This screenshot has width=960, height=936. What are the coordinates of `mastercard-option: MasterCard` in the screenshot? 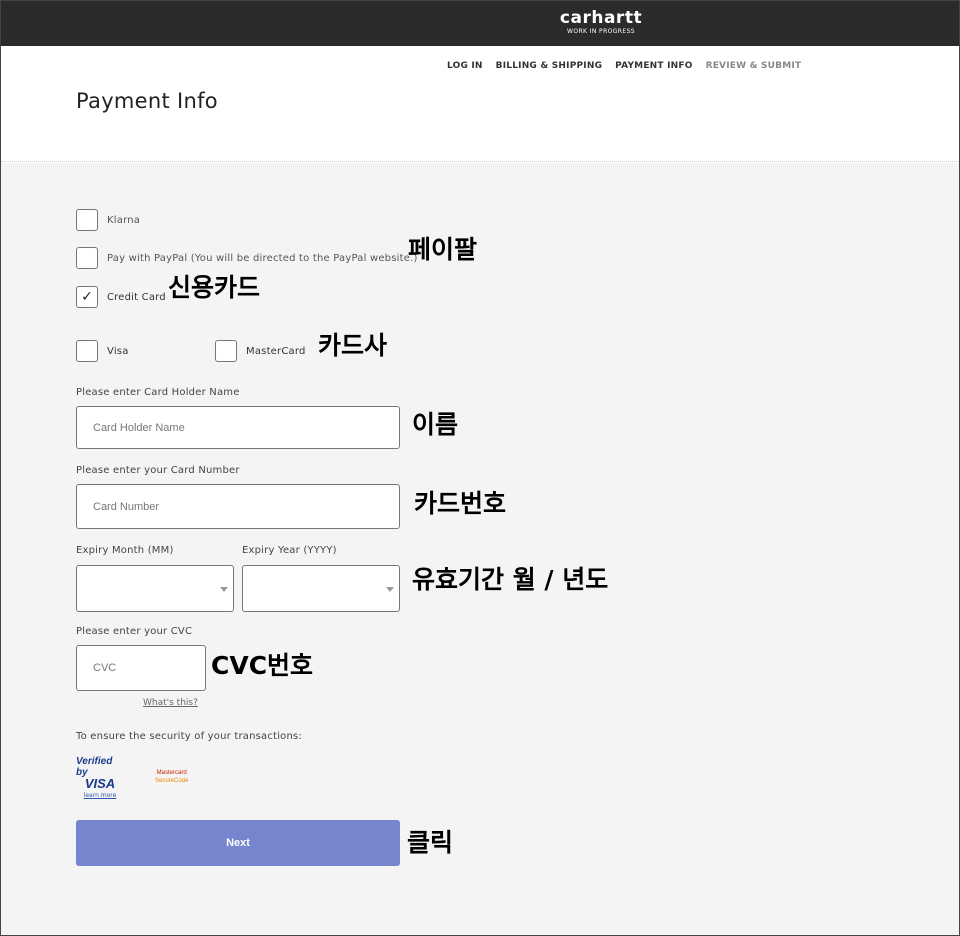 It's located at (260, 351).